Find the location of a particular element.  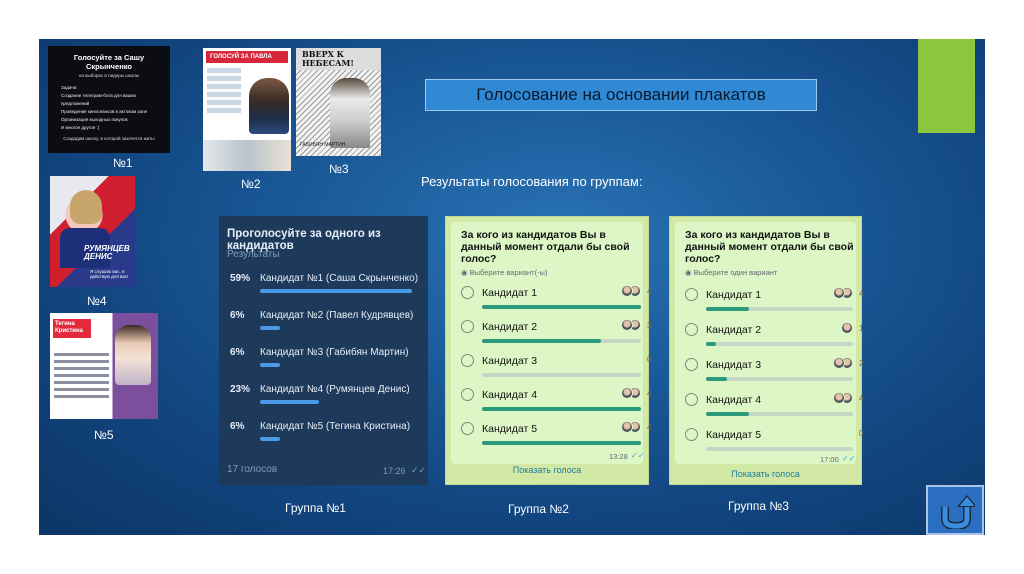

poster-5-name: Тегина Кристина is located at coordinates (72, 328).